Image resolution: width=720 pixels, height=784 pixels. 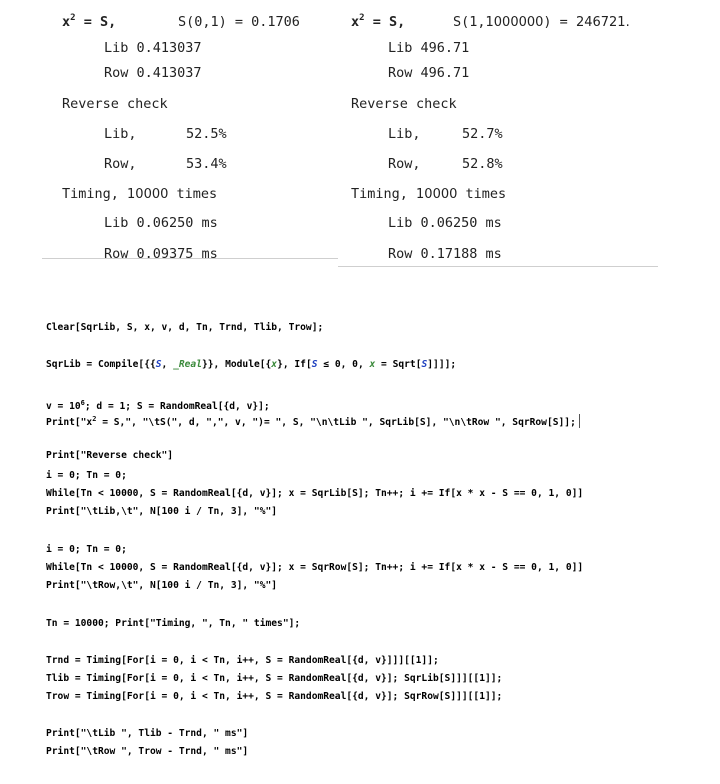 I want to click on right-rev-row-value: 52.8%, so click(x=482, y=164).